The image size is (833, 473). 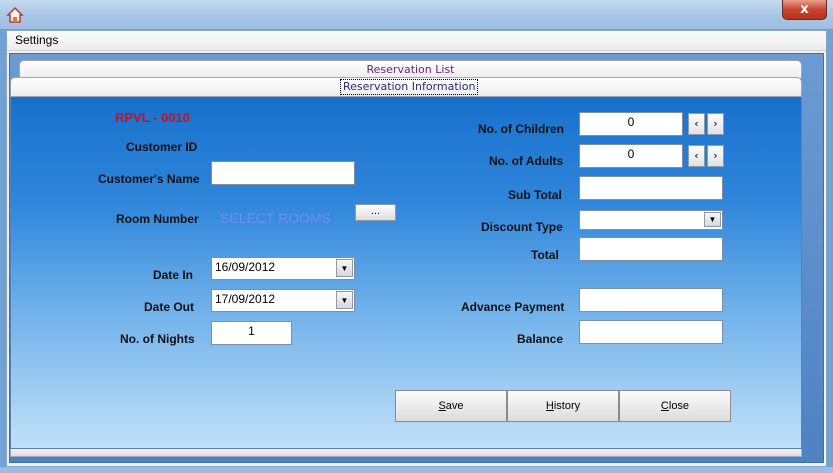 I want to click on total-label: Total, so click(x=545, y=255).